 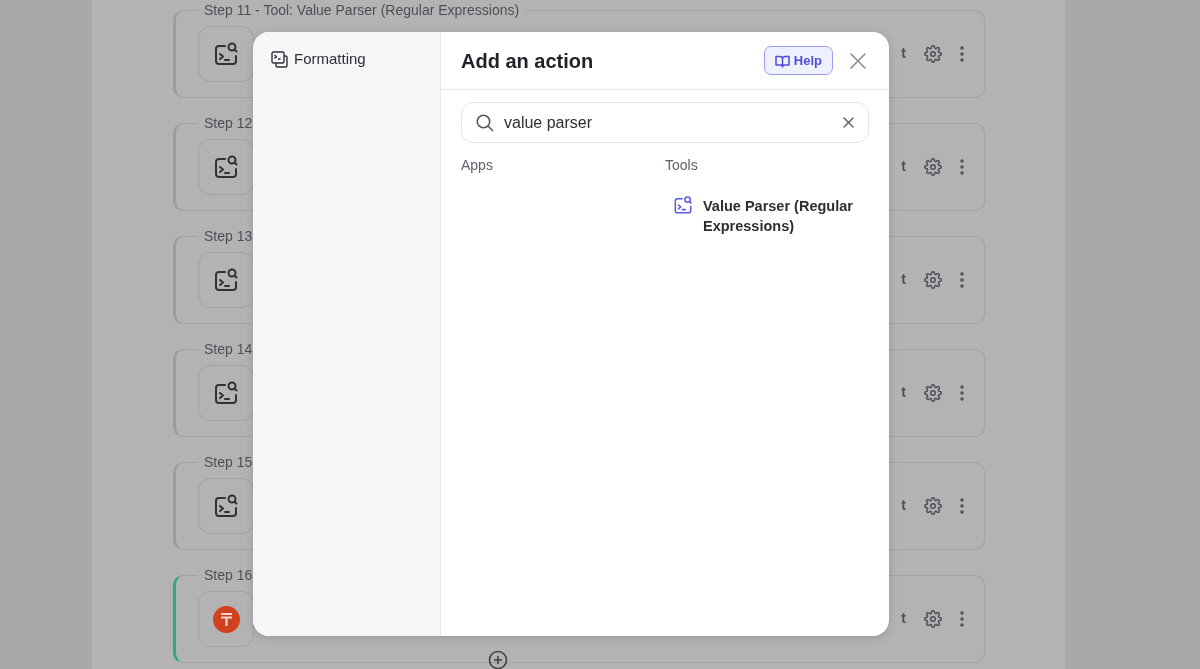 What do you see at coordinates (362, 10) in the screenshot?
I see `step-label: Step 11 - Tool: Value Parser (Regular Expressions)` at bounding box center [362, 10].